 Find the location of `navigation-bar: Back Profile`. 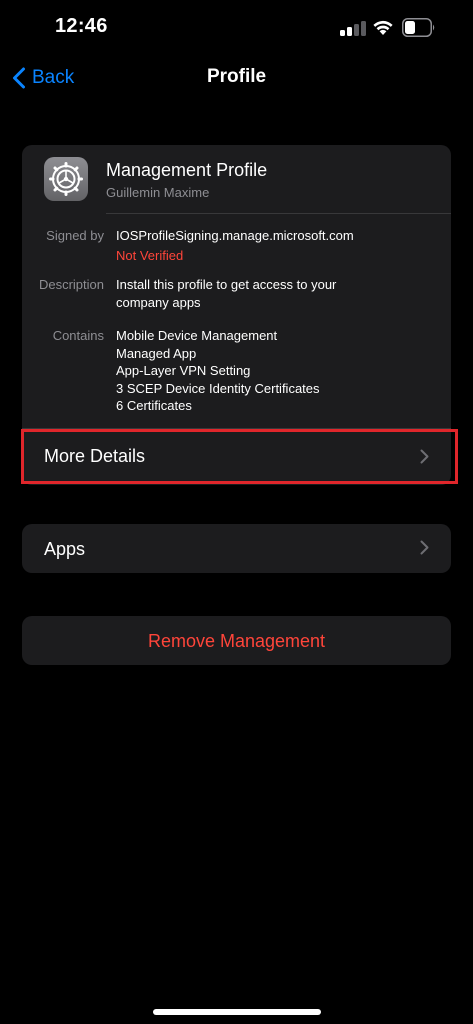

navigation-bar: Back Profile is located at coordinates (236, 78).